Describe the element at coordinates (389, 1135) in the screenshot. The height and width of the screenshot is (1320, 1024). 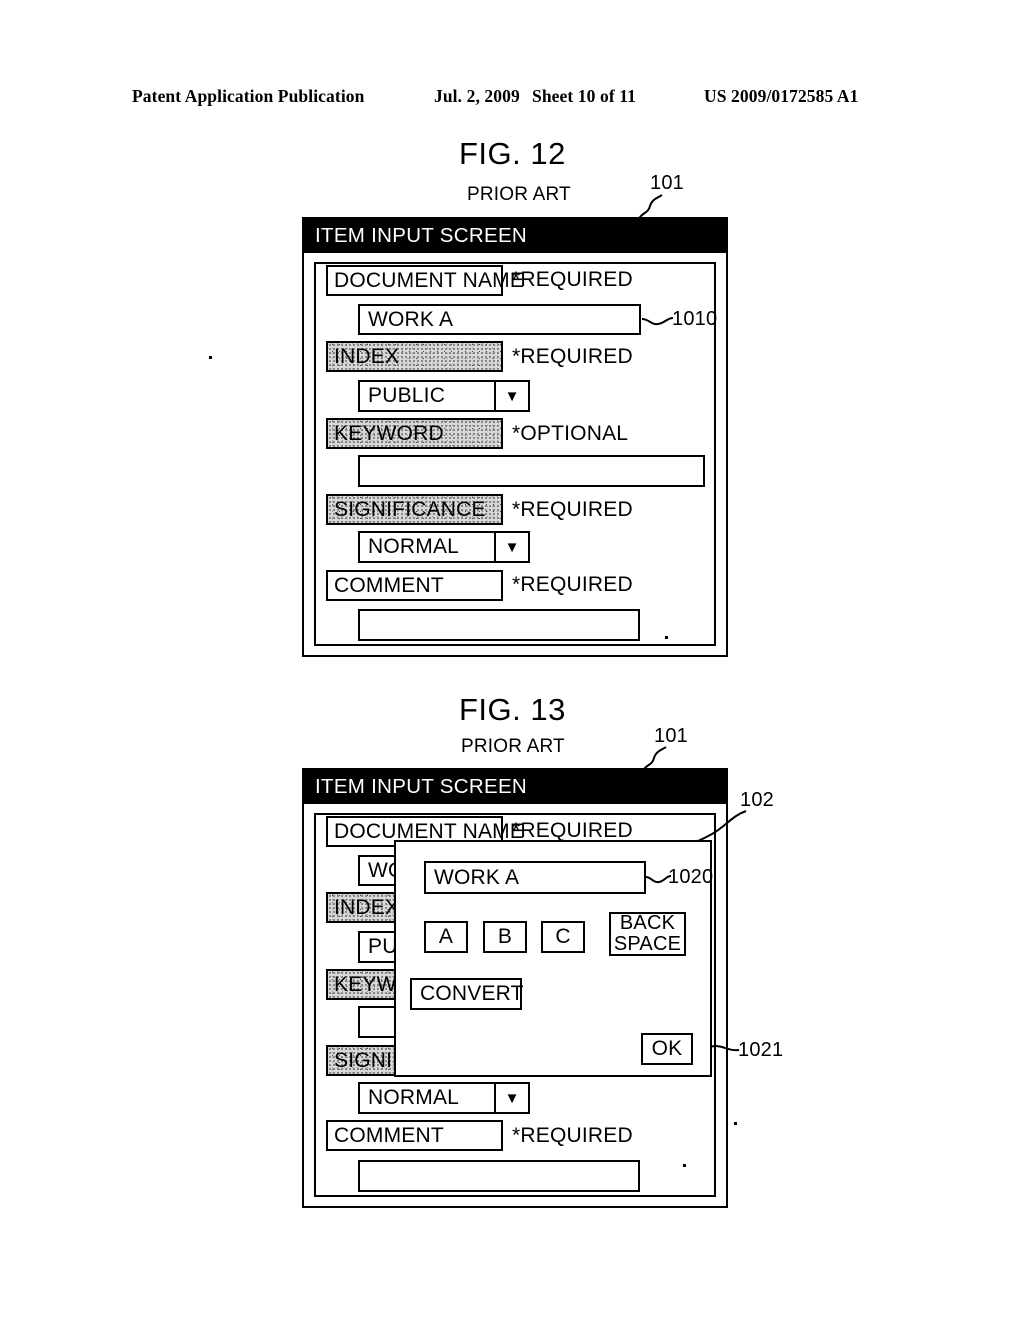
I see `fig13-label-comment-text: COMMENT` at that location.